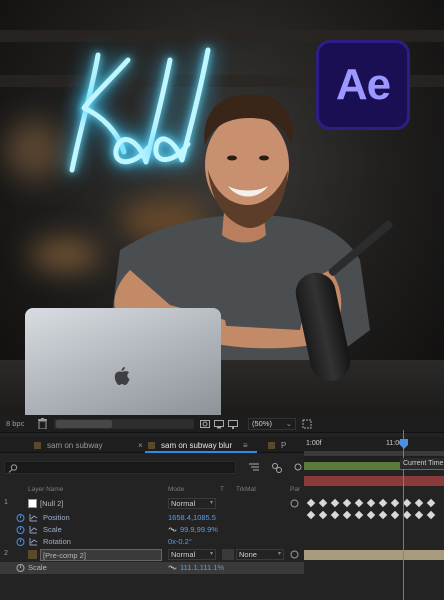 This screenshot has width=444, height=600. Describe the element at coordinates (123, 361) in the screenshot. I see `laptop` at that location.